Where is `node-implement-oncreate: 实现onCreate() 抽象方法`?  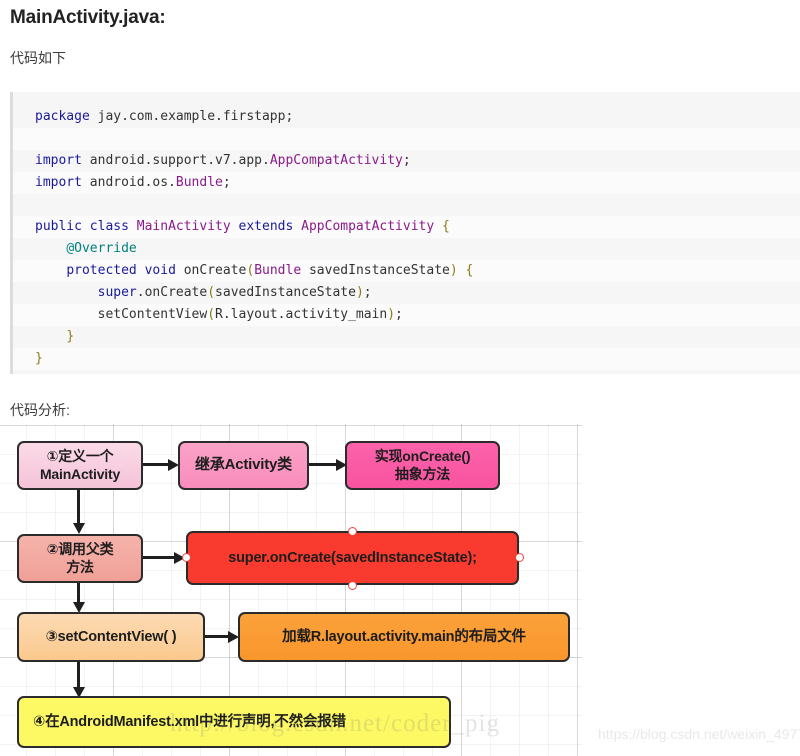 node-implement-oncreate: 实现onCreate() 抽象方法 is located at coordinates (422, 465).